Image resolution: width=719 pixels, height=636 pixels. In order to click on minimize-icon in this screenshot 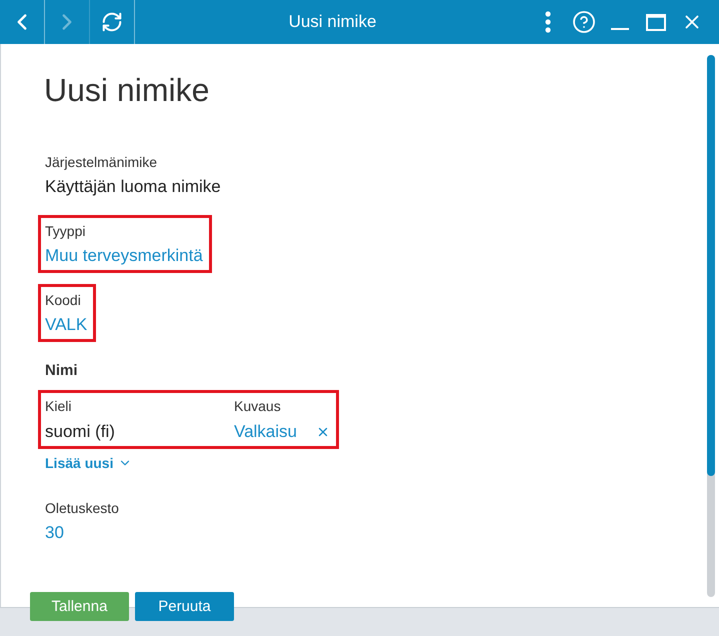, I will do `click(620, 29)`.